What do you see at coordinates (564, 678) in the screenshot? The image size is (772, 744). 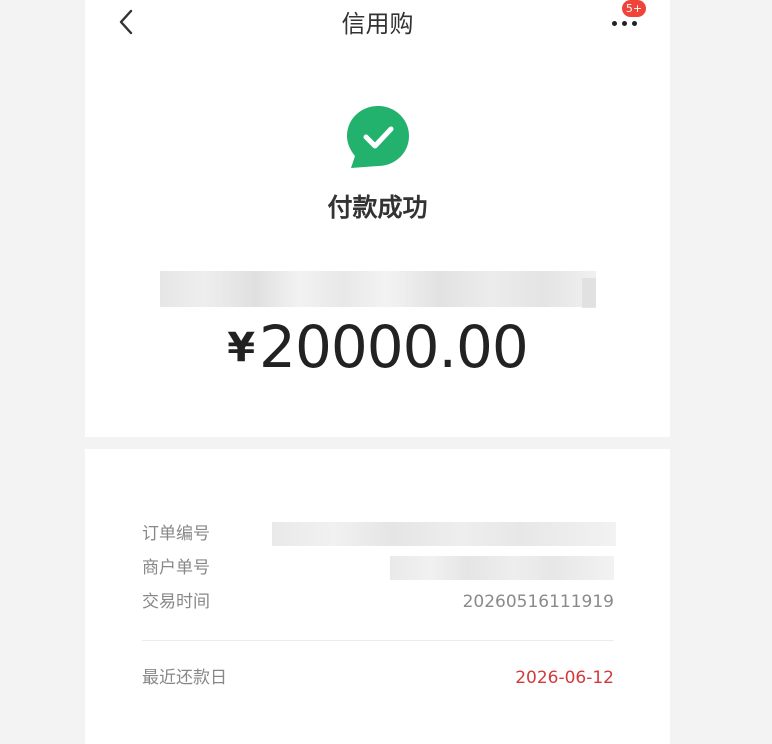 I see `repay-date-value: 2026-06-12` at bounding box center [564, 678].